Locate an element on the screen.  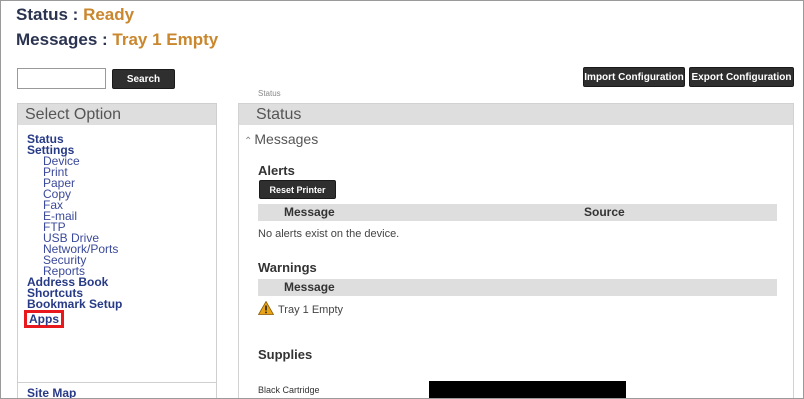
breadcrumb: Status is located at coordinates (269, 93).